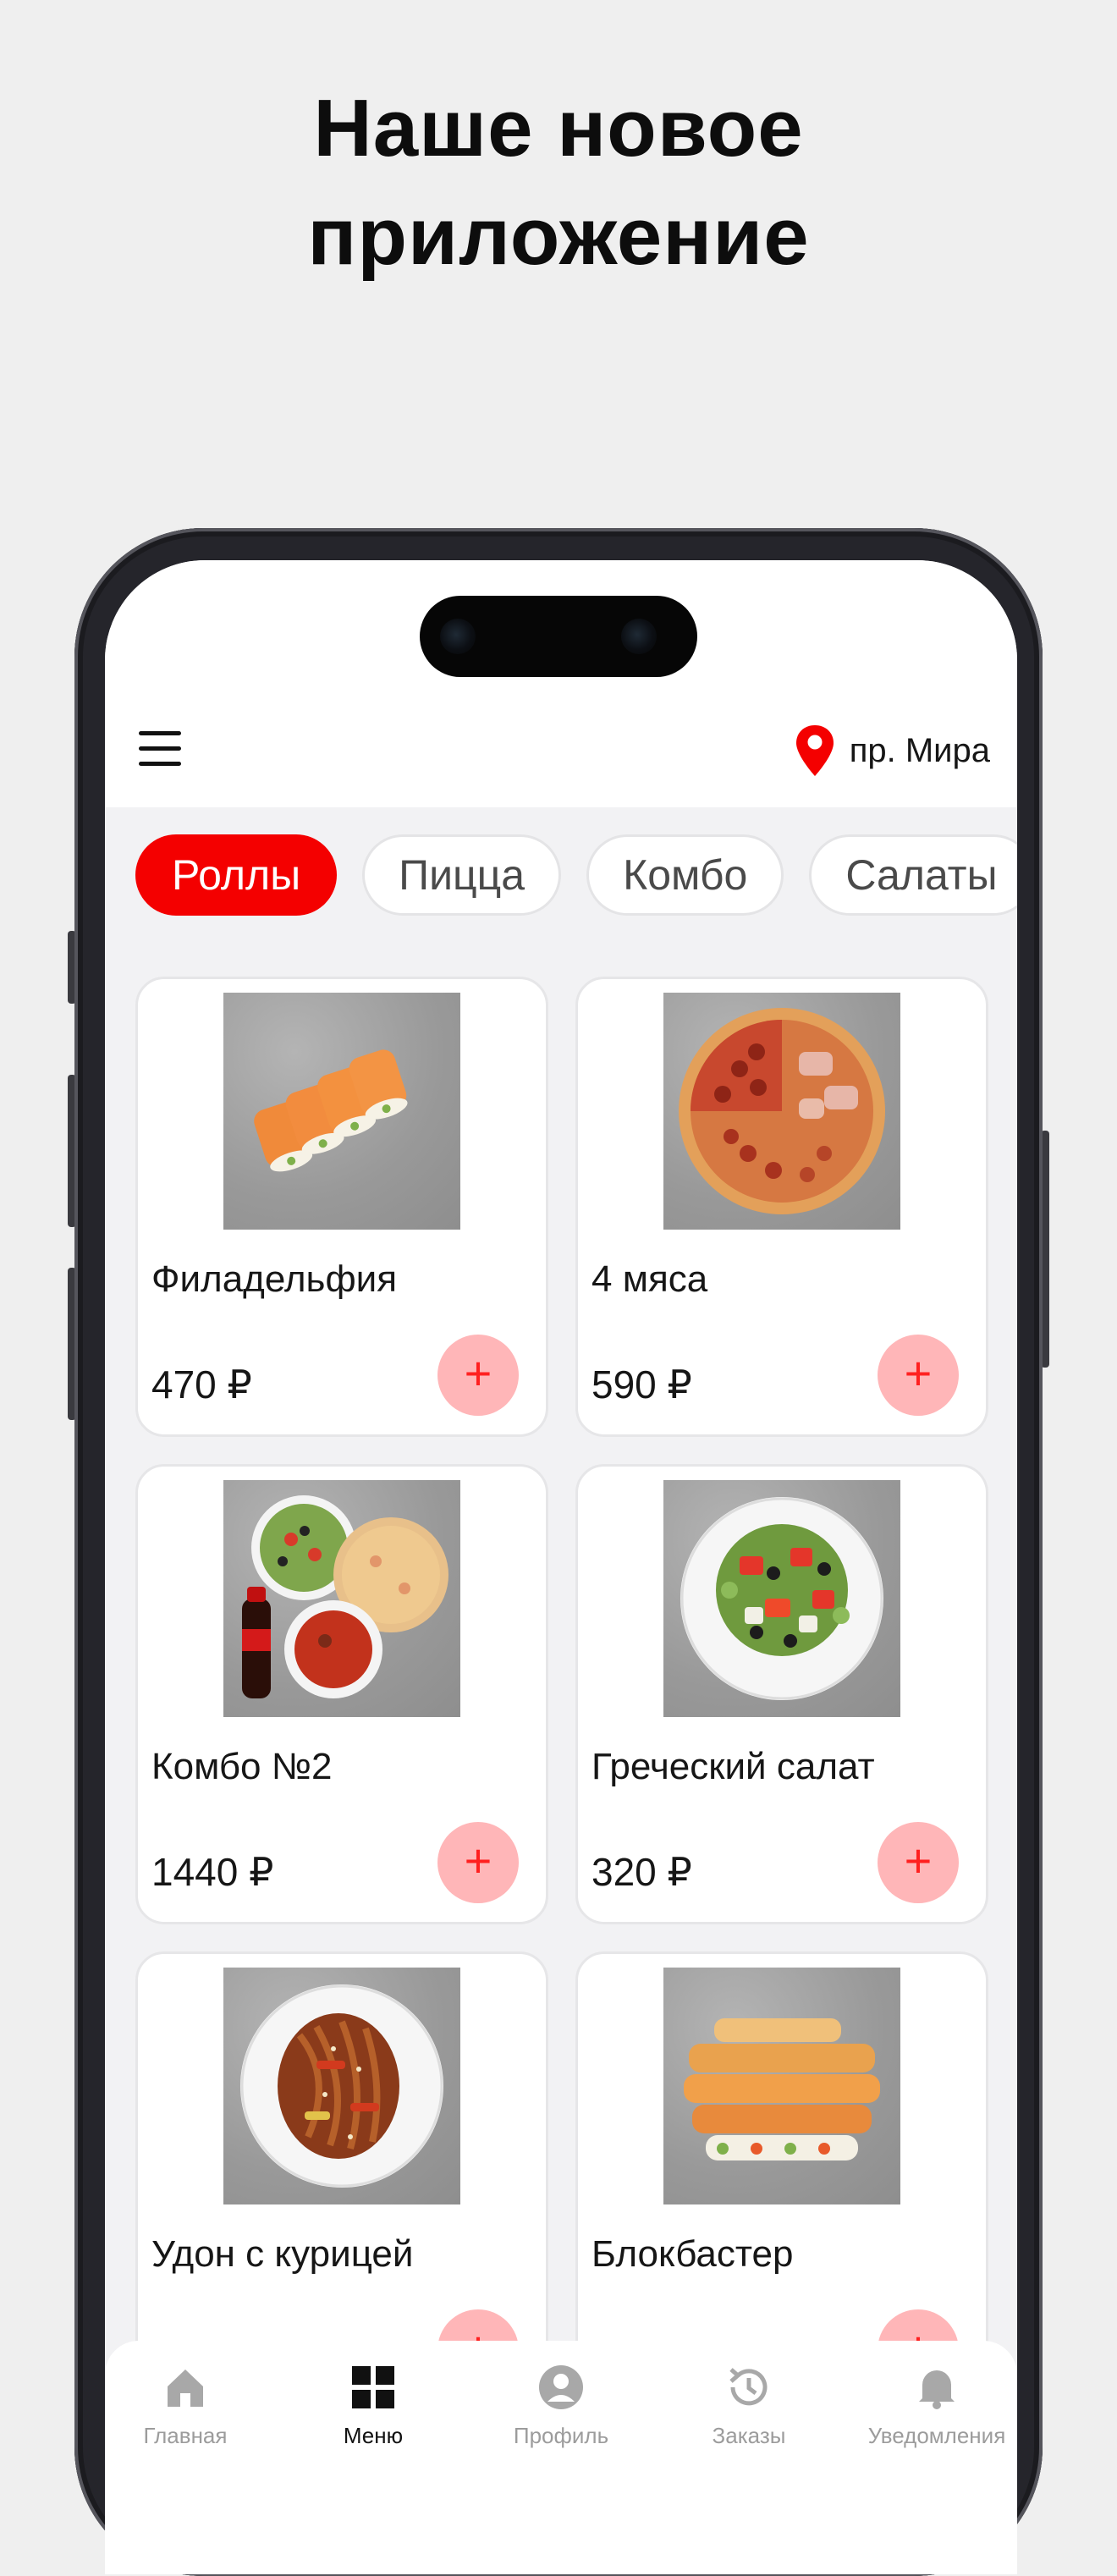 This screenshot has height=2576, width=1117. I want to click on product-card: Филадельфия 470 ₽ +, so click(341, 1207).